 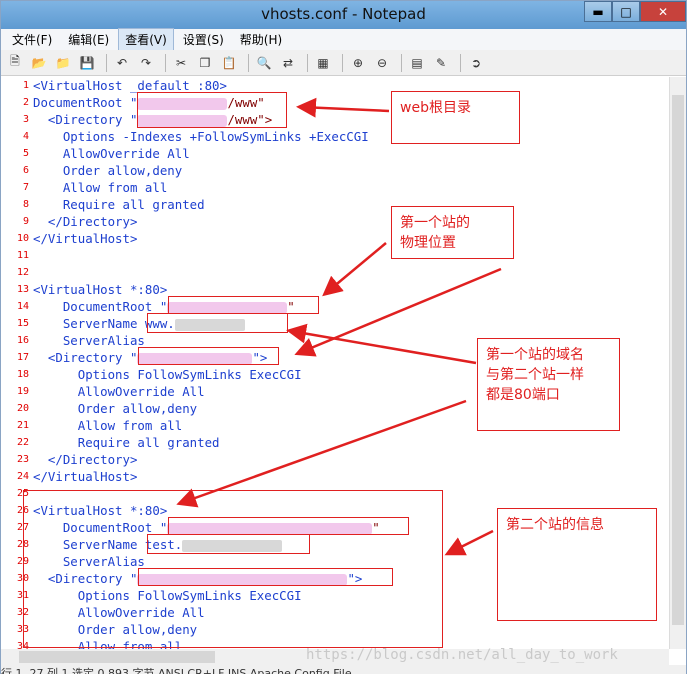 I want to click on arrow-web-root, so click(x=343, y=107).